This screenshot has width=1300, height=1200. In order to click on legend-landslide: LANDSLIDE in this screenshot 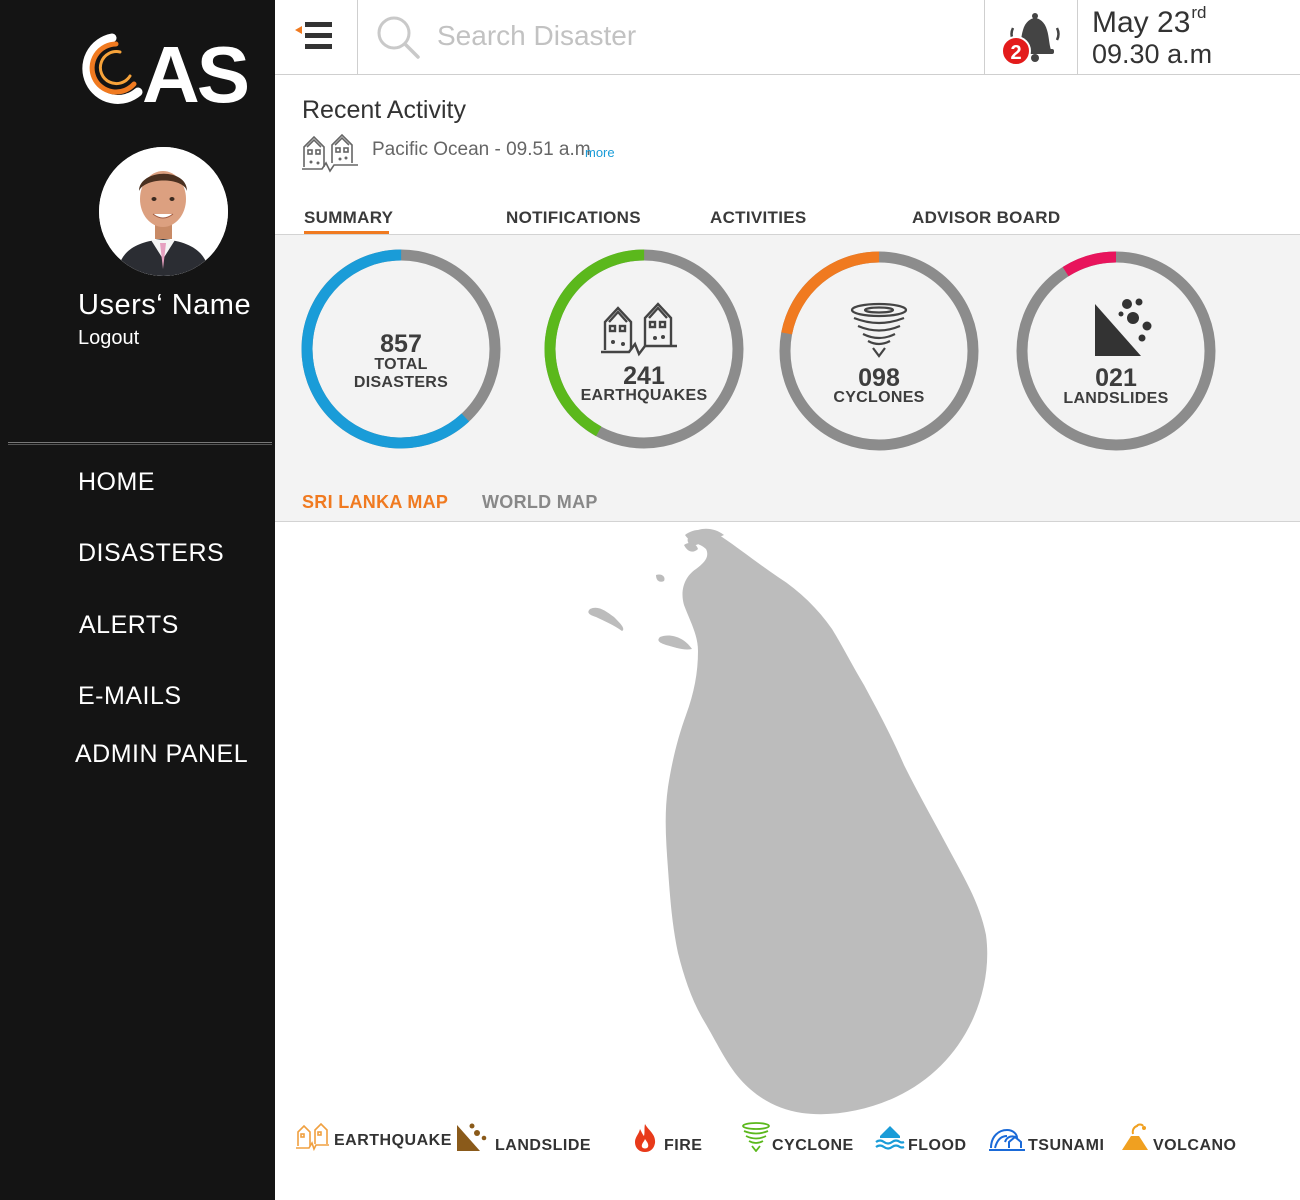, I will do `click(523, 1140)`.